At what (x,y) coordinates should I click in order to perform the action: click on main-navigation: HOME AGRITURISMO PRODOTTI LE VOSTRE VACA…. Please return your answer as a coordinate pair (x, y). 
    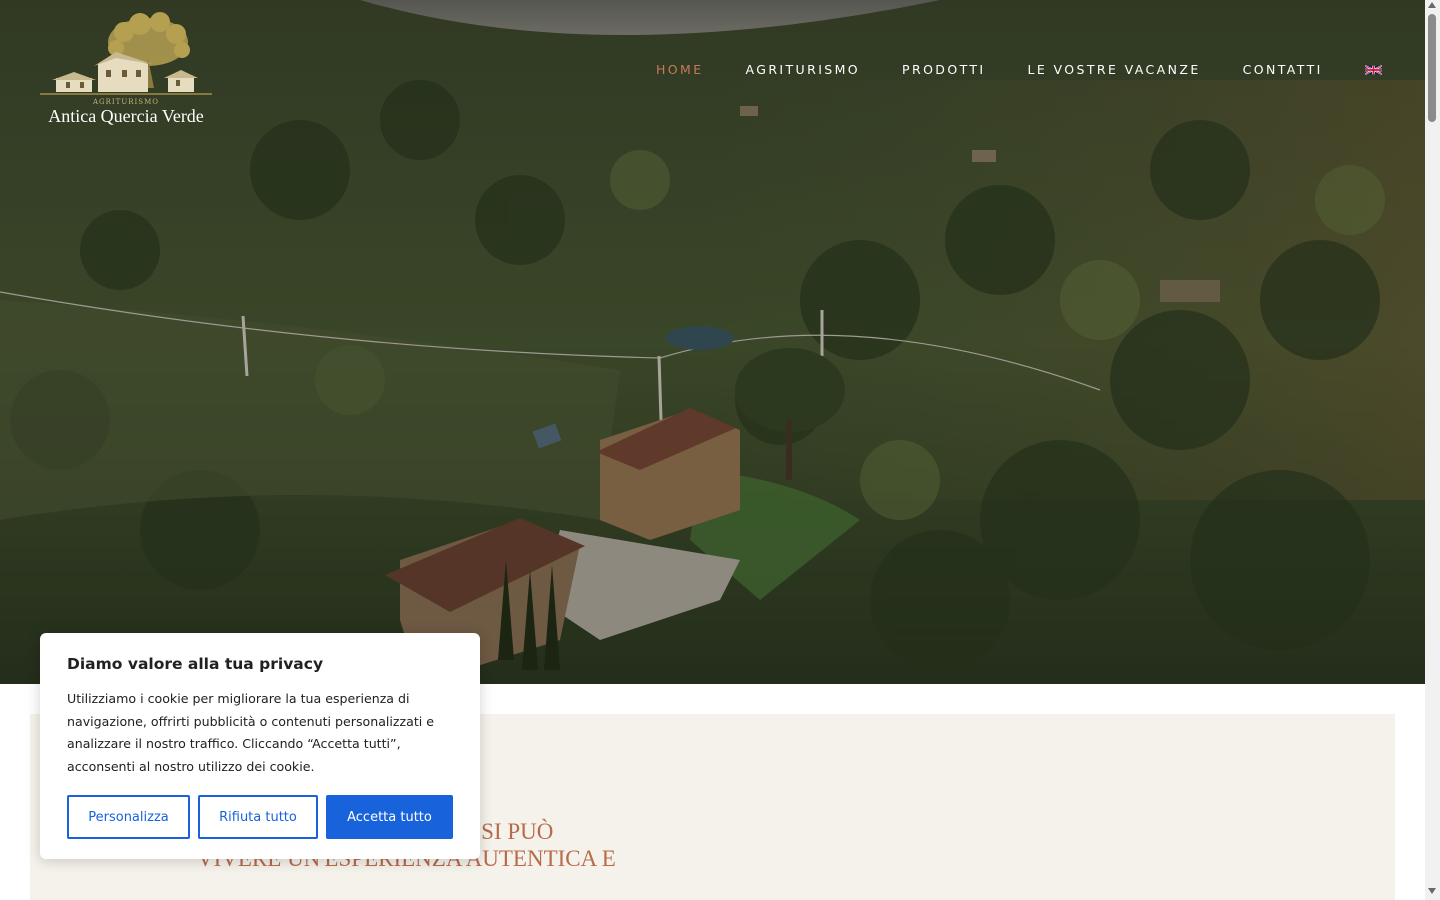
    Looking at the image, I should click on (1019, 70).